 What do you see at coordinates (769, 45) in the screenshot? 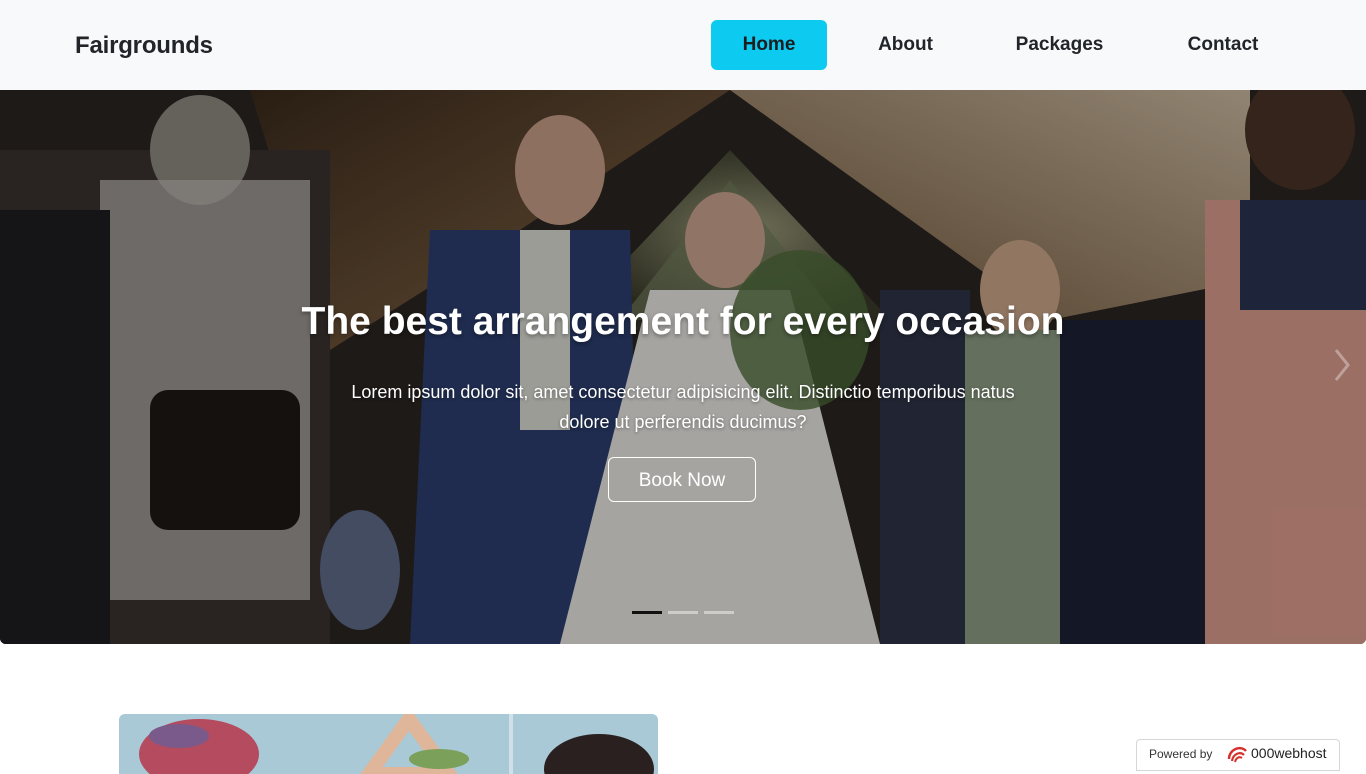
I see `nav-link-home: Home` at bounding box center [769, 45].